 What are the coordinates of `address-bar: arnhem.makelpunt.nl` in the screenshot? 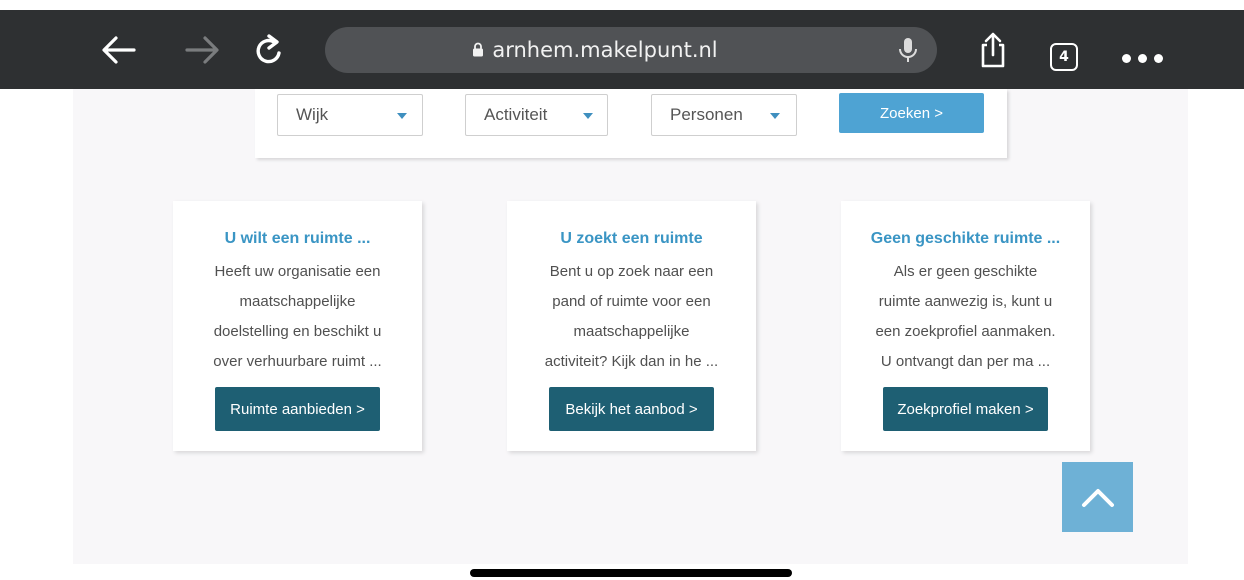 It's located at (631, 50).